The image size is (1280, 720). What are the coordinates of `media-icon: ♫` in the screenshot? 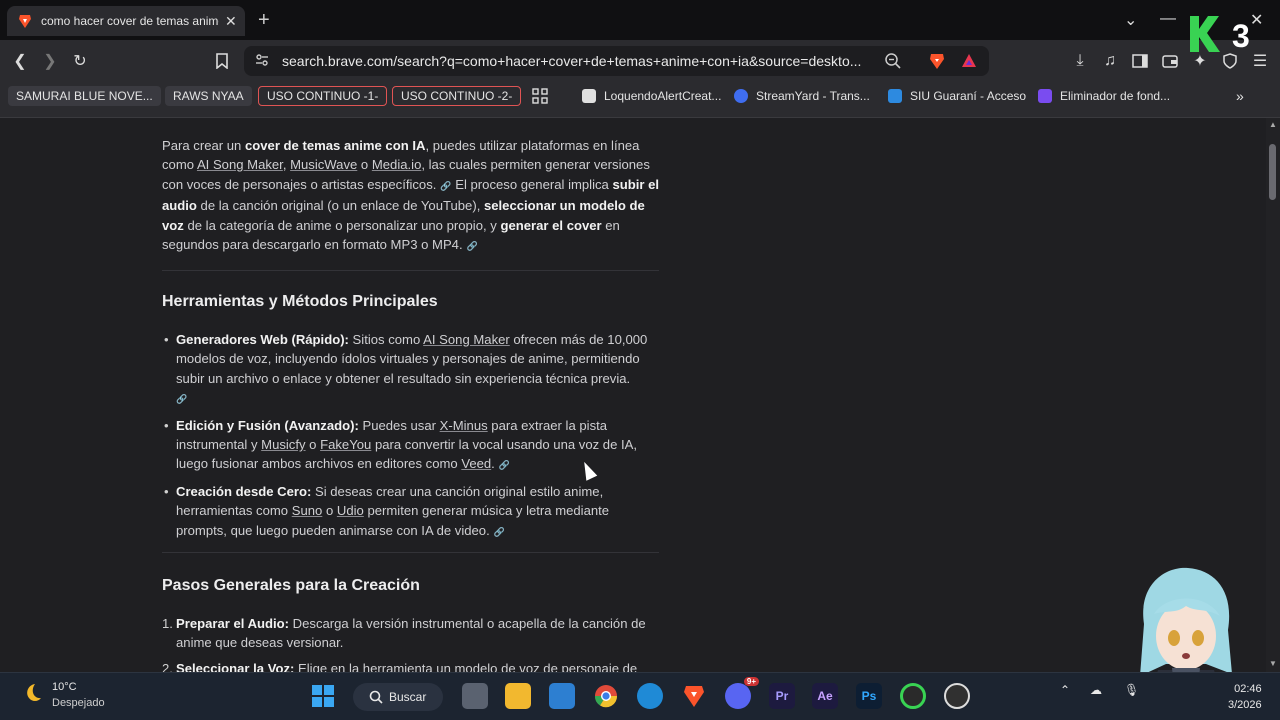 It's located at (1110, 61).